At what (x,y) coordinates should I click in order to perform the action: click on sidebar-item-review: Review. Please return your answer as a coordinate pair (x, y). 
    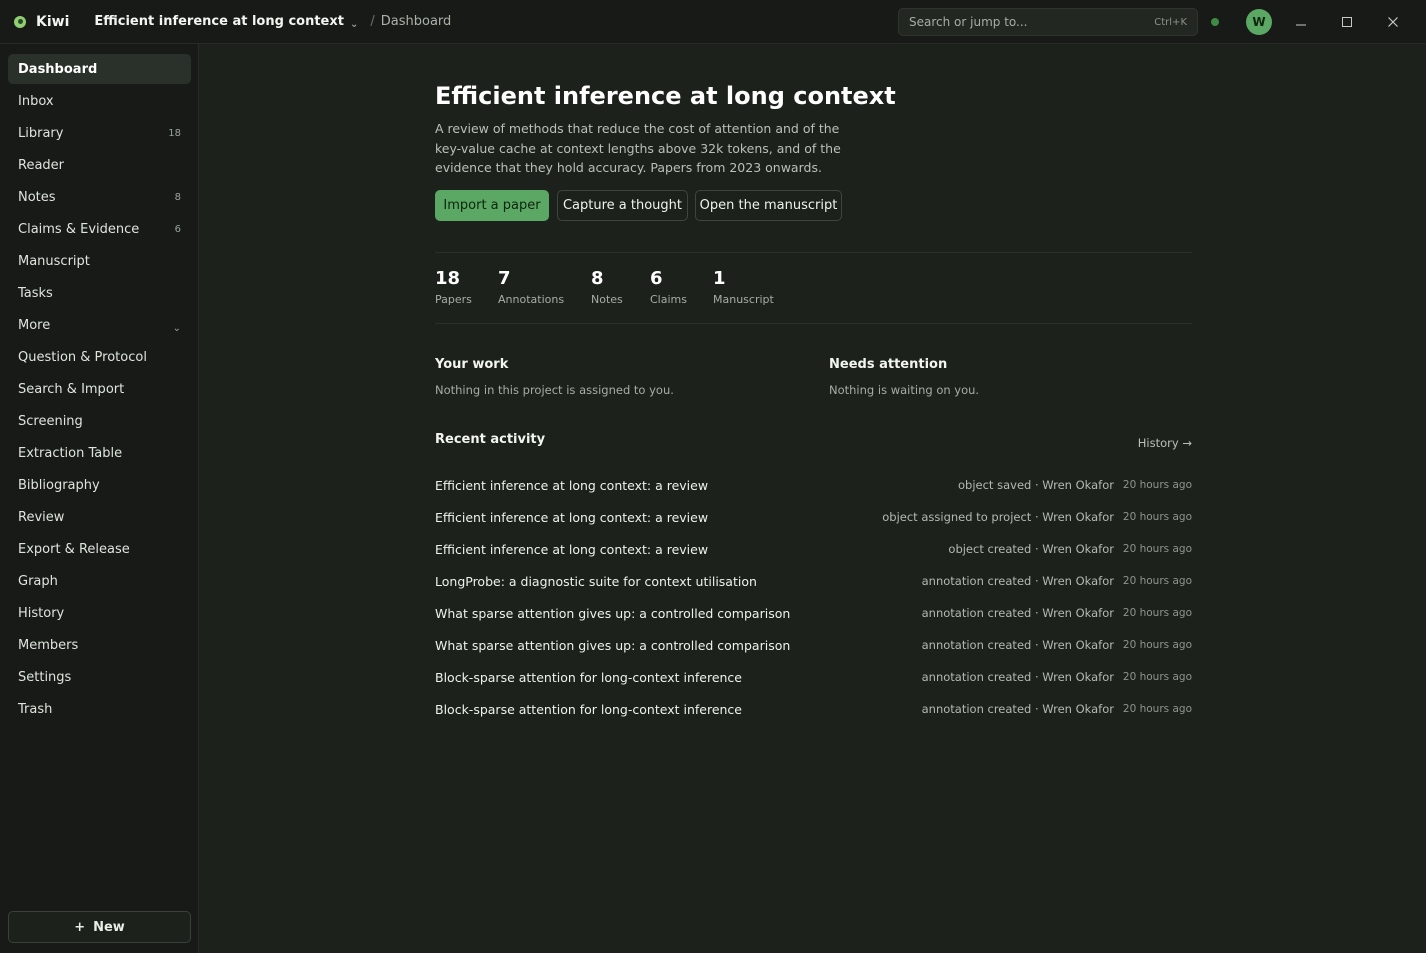
    Looking at the image, I should click on (99, 517).